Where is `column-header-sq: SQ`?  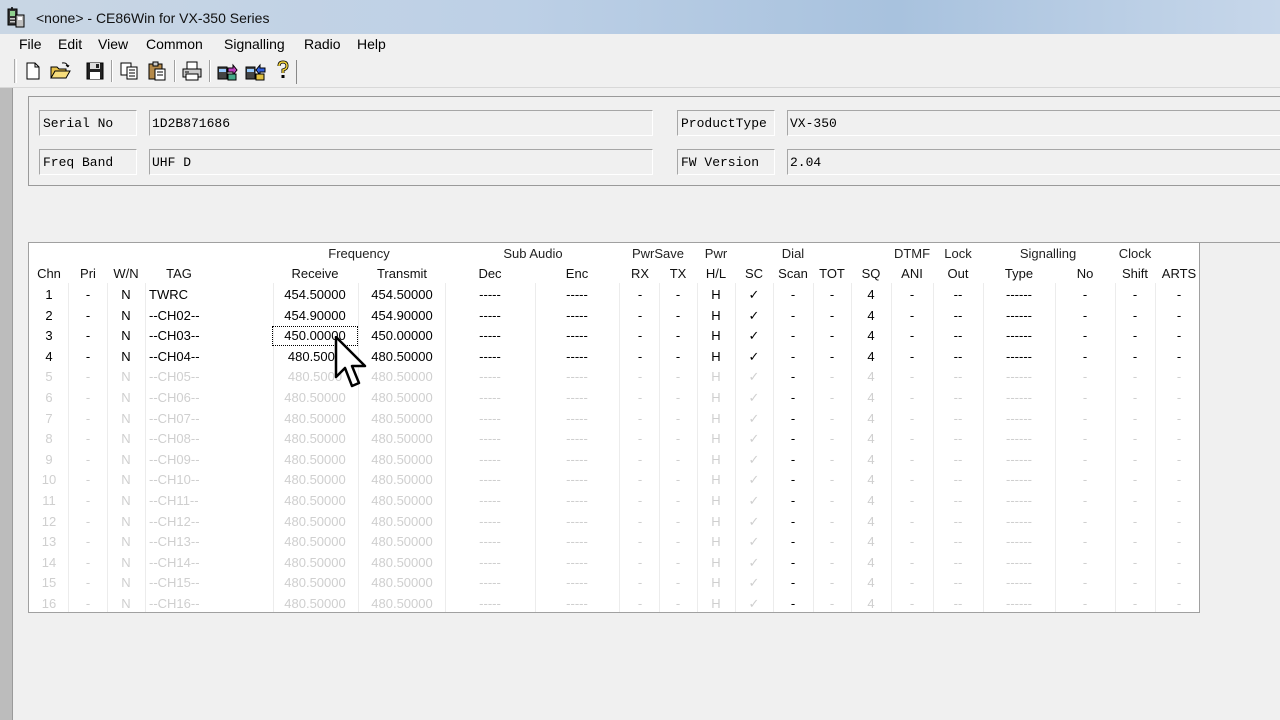
column-header-sq: SQ is located at coordinates (871, 274).